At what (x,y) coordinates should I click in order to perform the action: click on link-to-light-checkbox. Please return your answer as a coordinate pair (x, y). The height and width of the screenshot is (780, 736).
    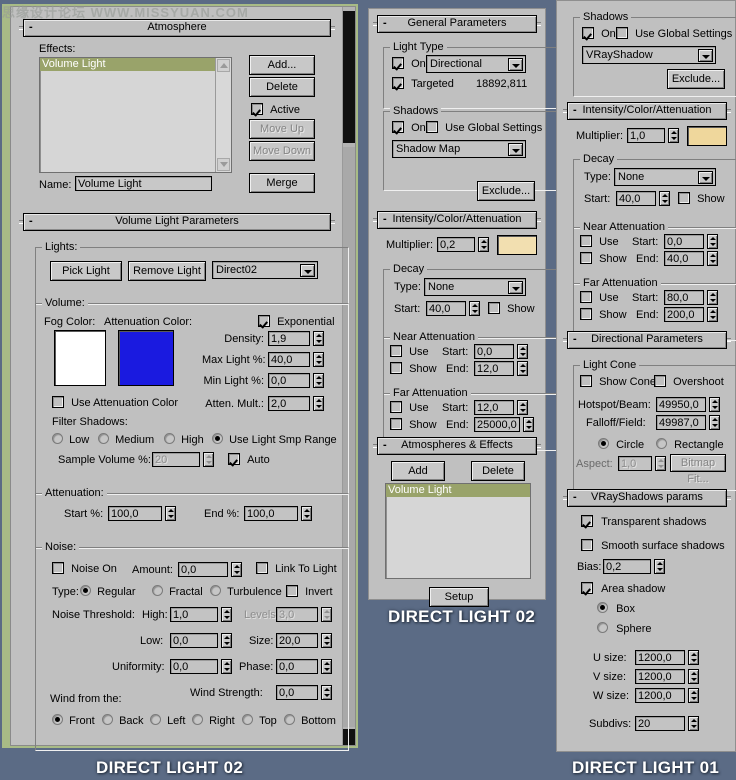
    Looking at the image, I should click on (262, 568).